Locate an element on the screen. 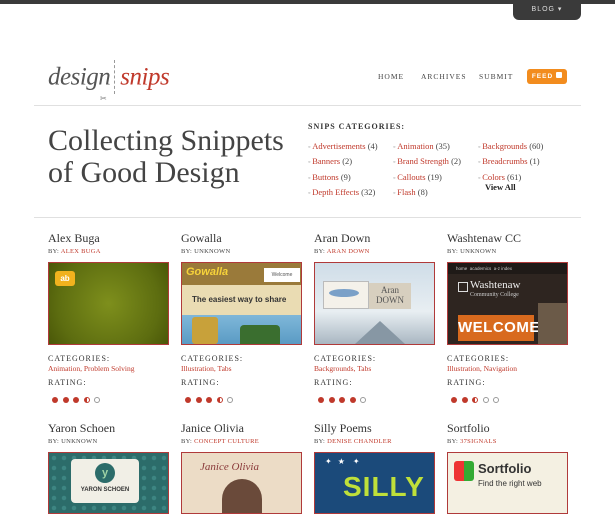  blog-dropdown-button: BLOG ▾ is located at coordinates (547, 10).